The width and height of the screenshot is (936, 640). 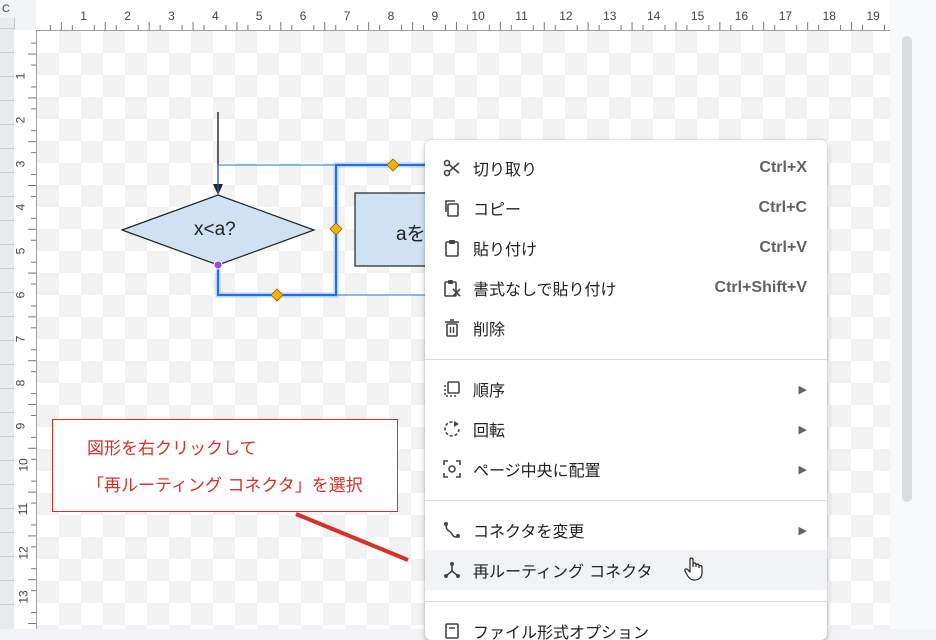 What do you see at coordinates (452, 288) in the screenshot?
I see `clipboard-plain-icon` at bounding box center [452, 288].